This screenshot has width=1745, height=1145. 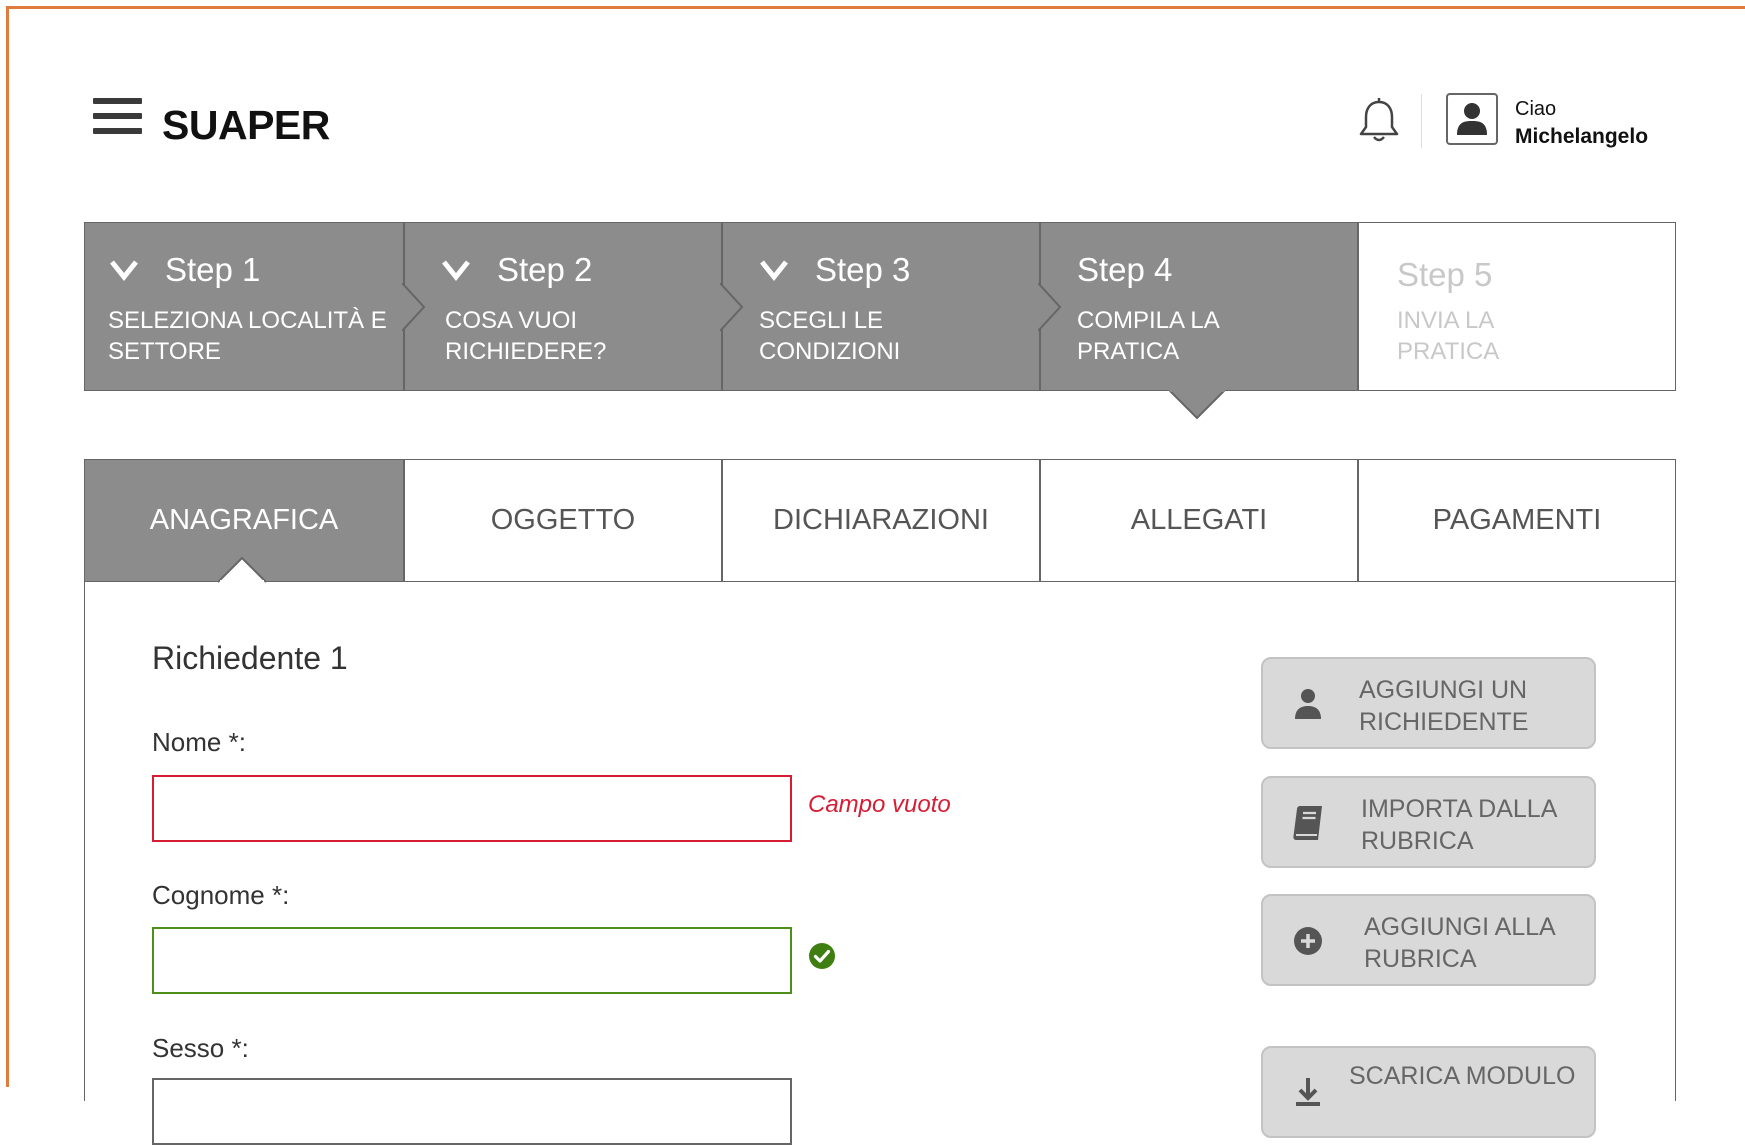 I want to click on nome-input, so click(x=472, y=808).